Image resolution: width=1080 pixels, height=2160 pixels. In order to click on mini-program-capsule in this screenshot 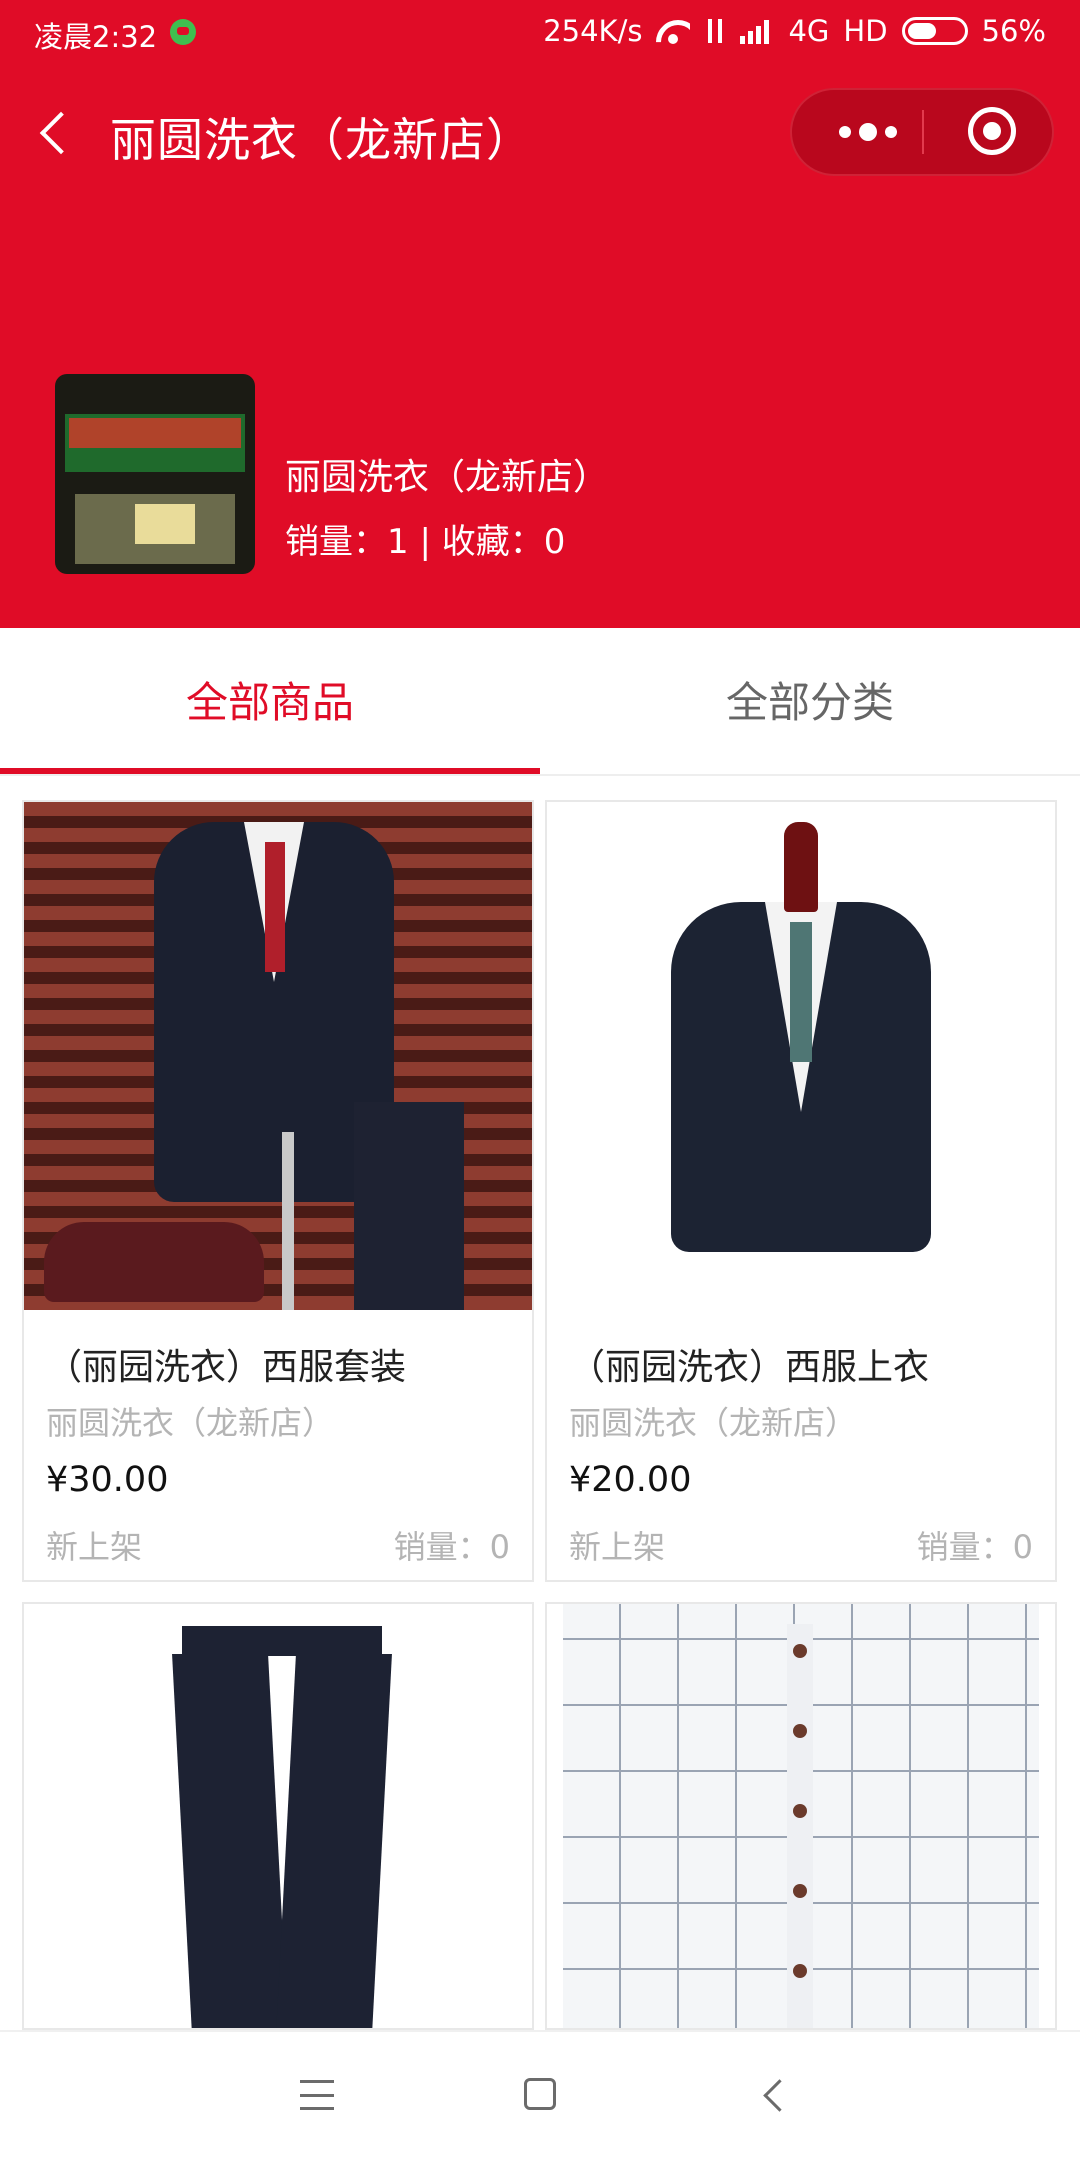, I will do `click(922, 132)`.